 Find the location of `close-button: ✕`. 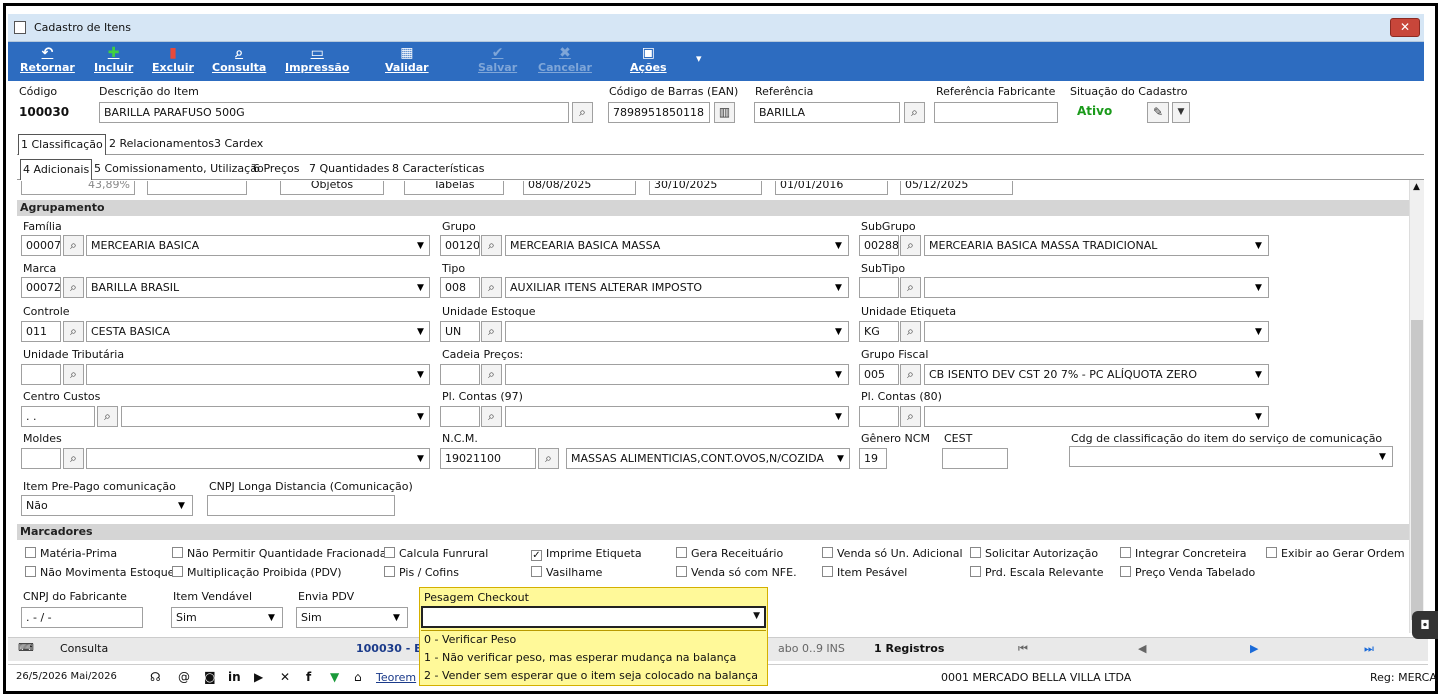

close-button: ✕ is located at coordinates (1405, 27).